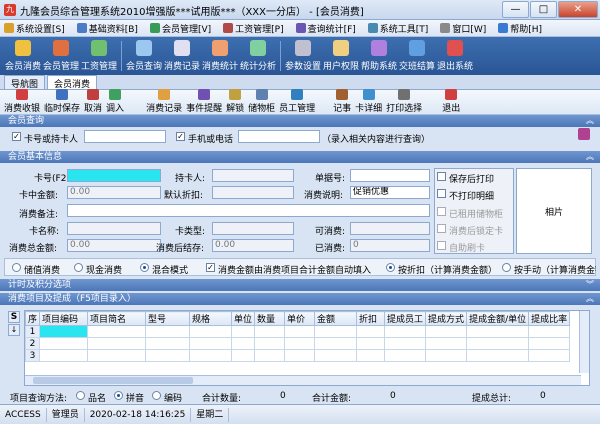 The image size is (600, 424). What do you see at coordinates (397, 28) in the screenshot?
I see `menu-item-5: 系统工具[T]` at bounding box center [397, 28].